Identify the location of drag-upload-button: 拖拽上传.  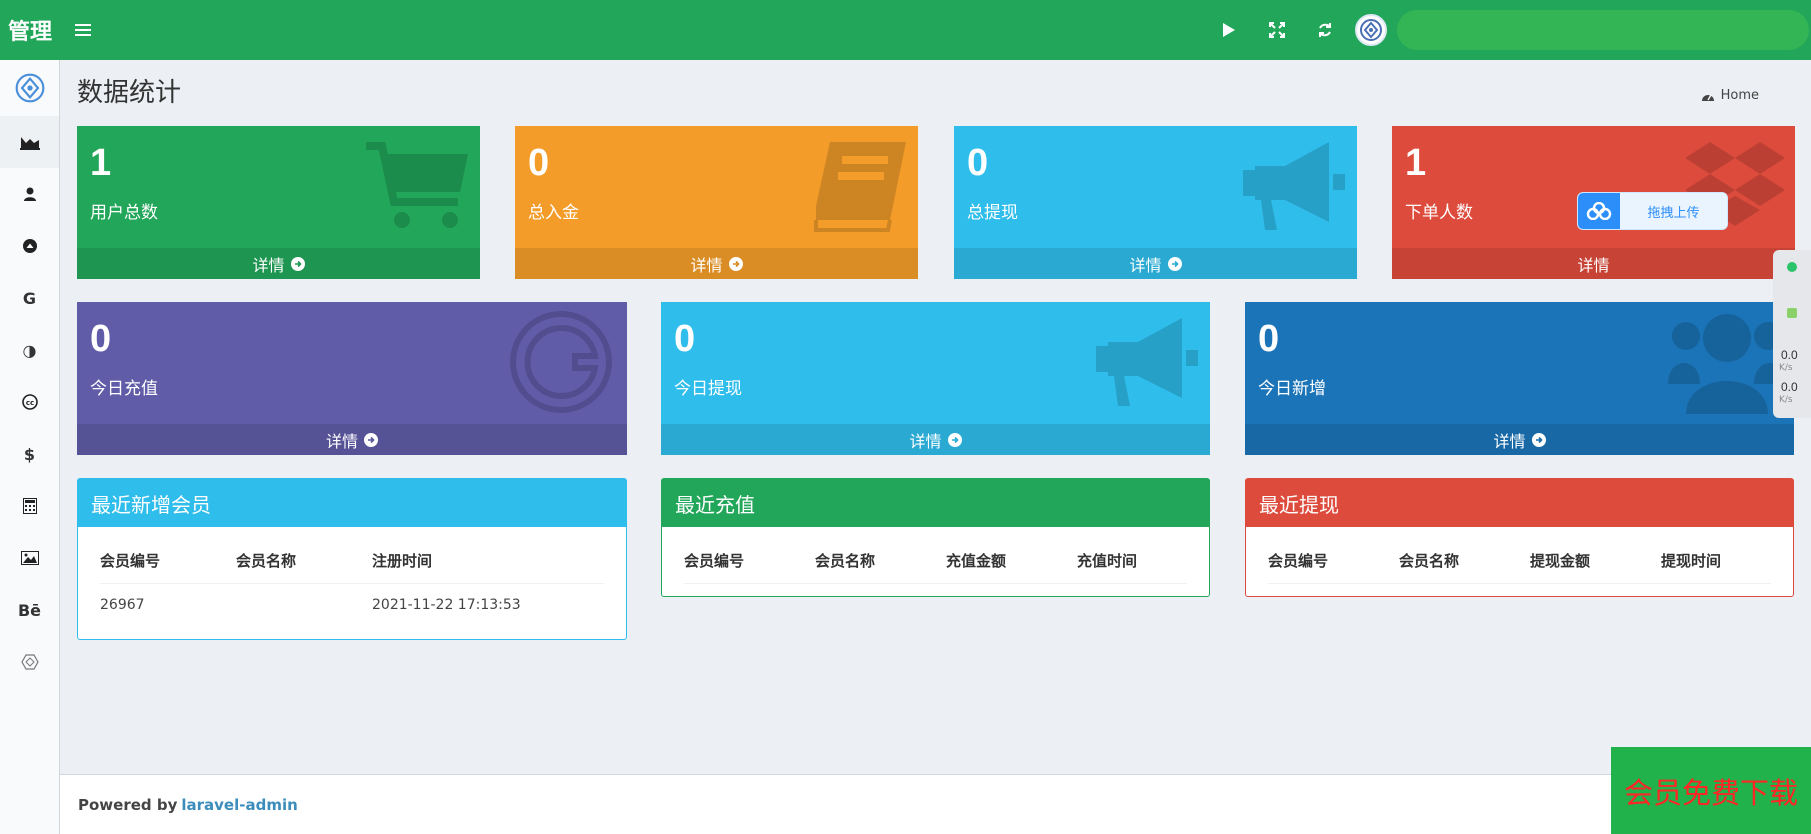
(1652, 211).